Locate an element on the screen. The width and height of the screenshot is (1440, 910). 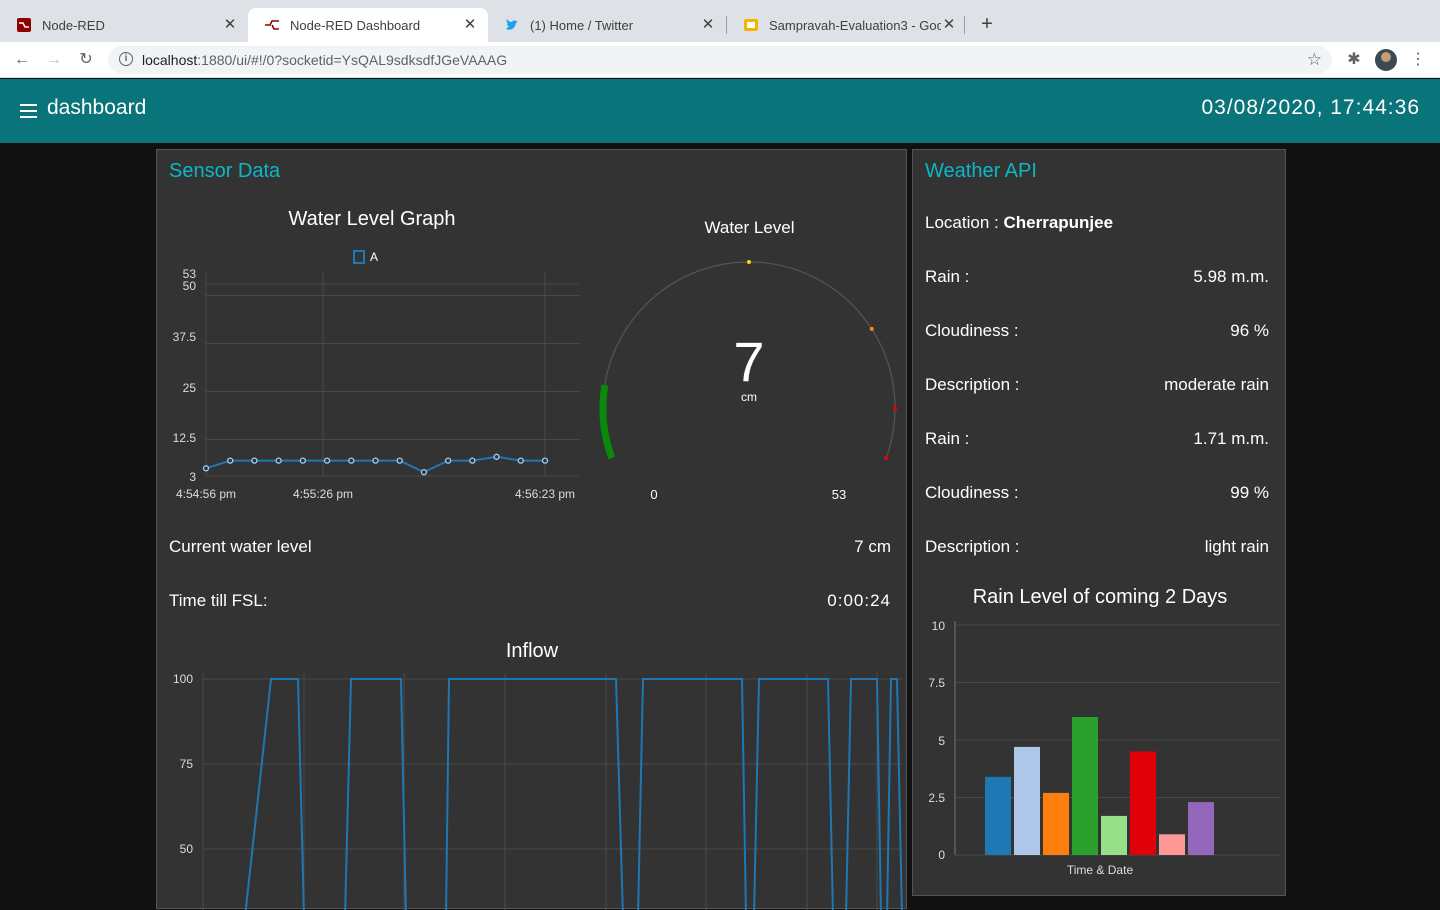
dashboard-header: dashboard 03/08/2020, 17:44:36 is located at coordinates (720, 111).